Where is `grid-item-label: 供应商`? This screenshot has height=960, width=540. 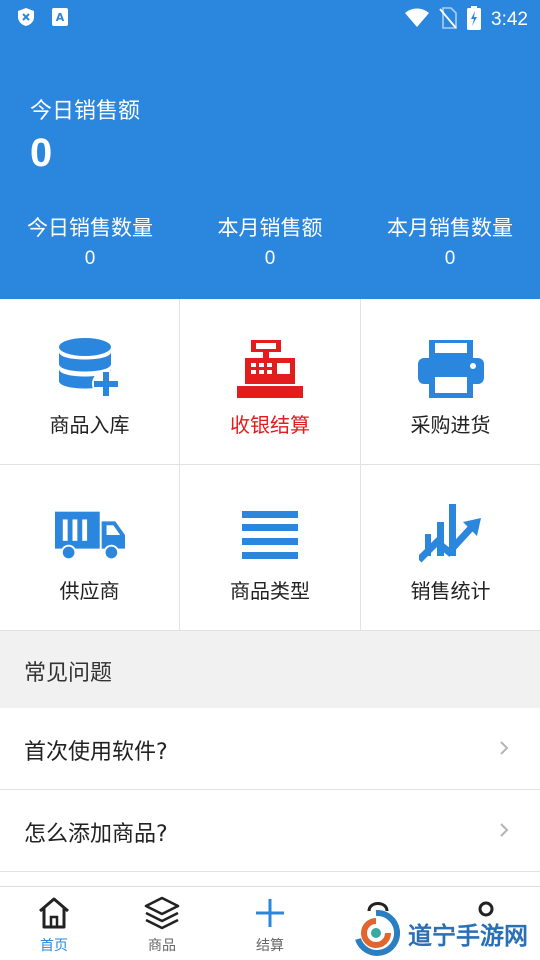 grid-item-label: 供应商 is located at coordinates (89, 591).